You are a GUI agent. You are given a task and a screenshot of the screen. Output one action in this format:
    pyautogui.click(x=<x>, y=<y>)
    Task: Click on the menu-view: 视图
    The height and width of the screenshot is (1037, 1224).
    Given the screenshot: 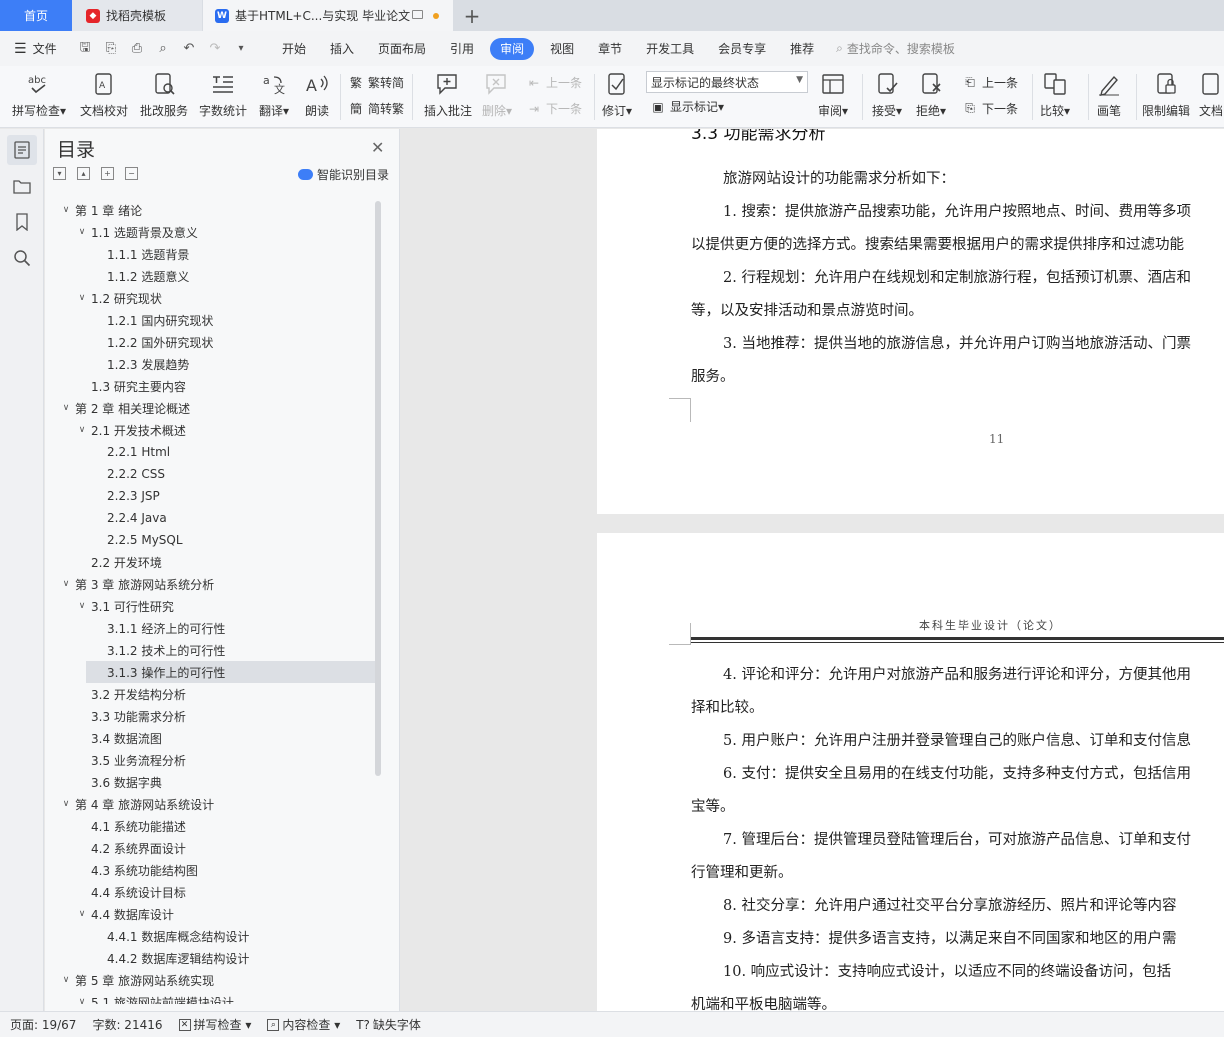 What is the action you would take?
    pyautogui.click(x=562, y=49)
    